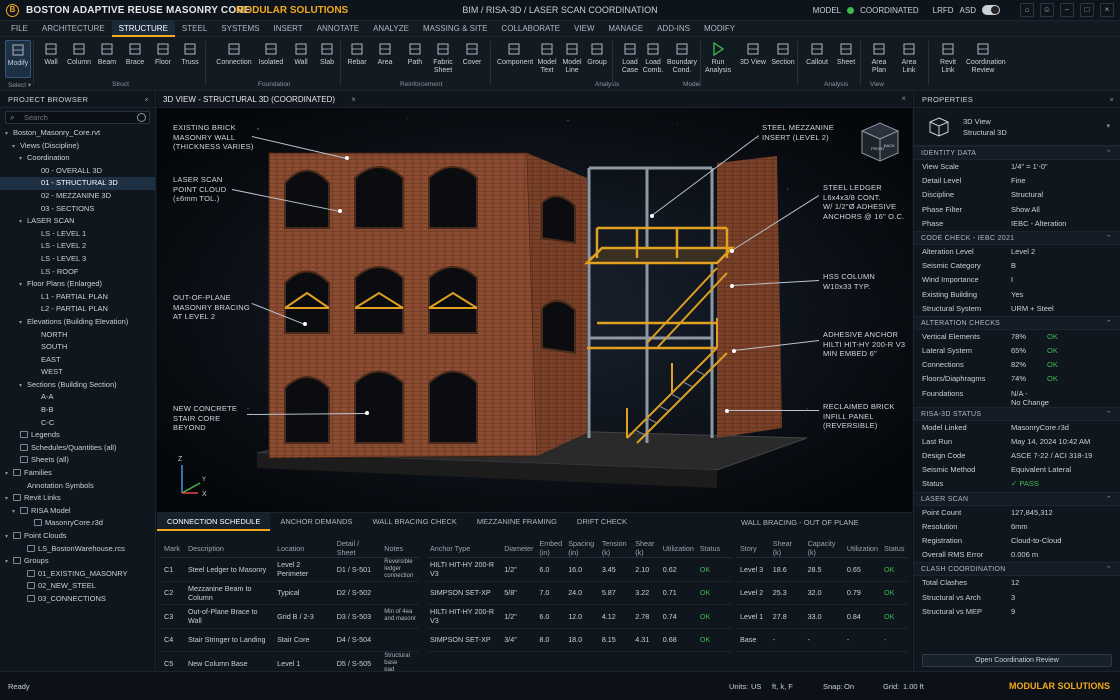 The width and height of the screenshot is (1120, 700). Describe the element at coordinates (77, 347) in the screenshot. I see `tree-item: SOUTH` at that location.